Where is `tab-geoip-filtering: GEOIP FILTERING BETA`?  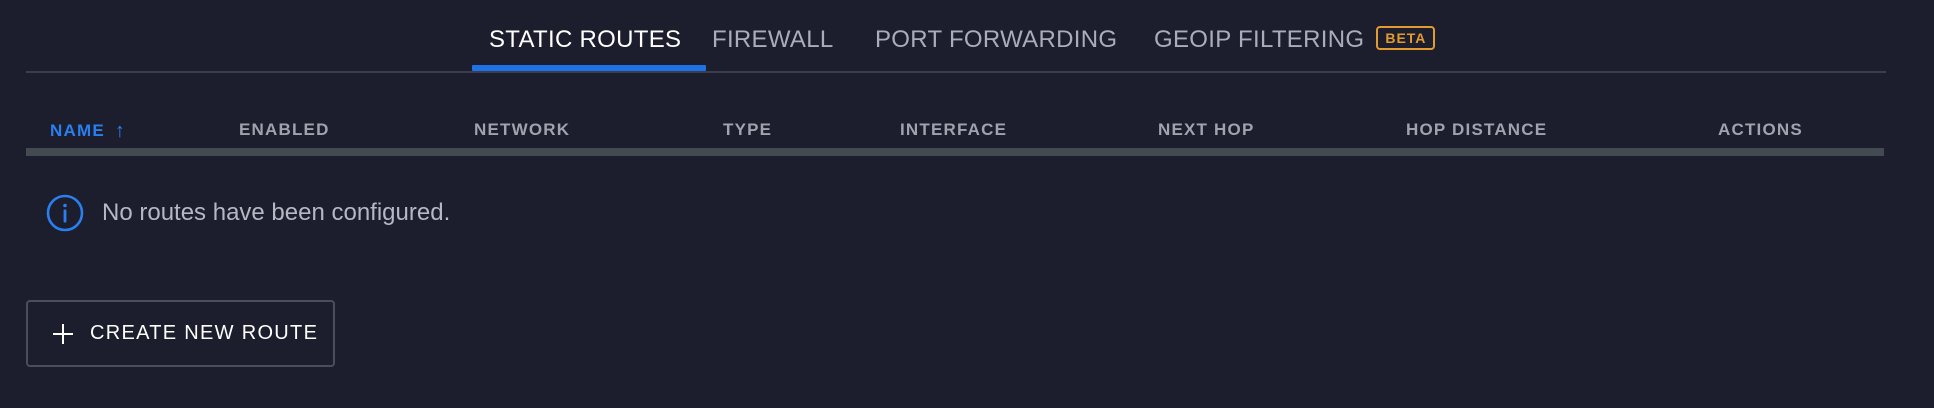
tab-geoip-filtering: GEOIP FILTERING BETA is located at coordinates (1295, 46).